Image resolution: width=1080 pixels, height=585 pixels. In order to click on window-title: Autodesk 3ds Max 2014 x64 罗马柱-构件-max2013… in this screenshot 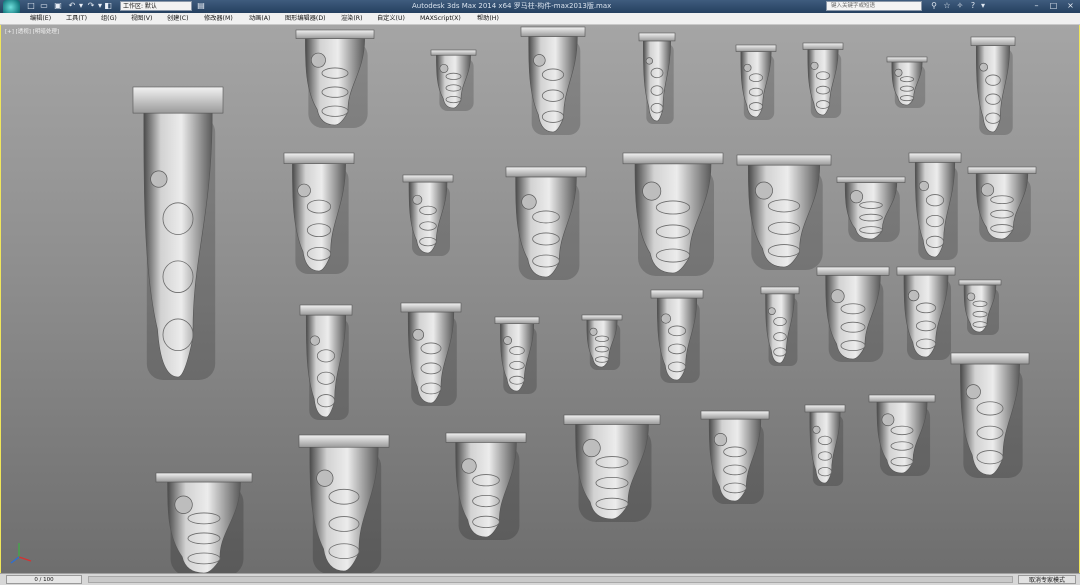, I will do `click(512, 6)`.